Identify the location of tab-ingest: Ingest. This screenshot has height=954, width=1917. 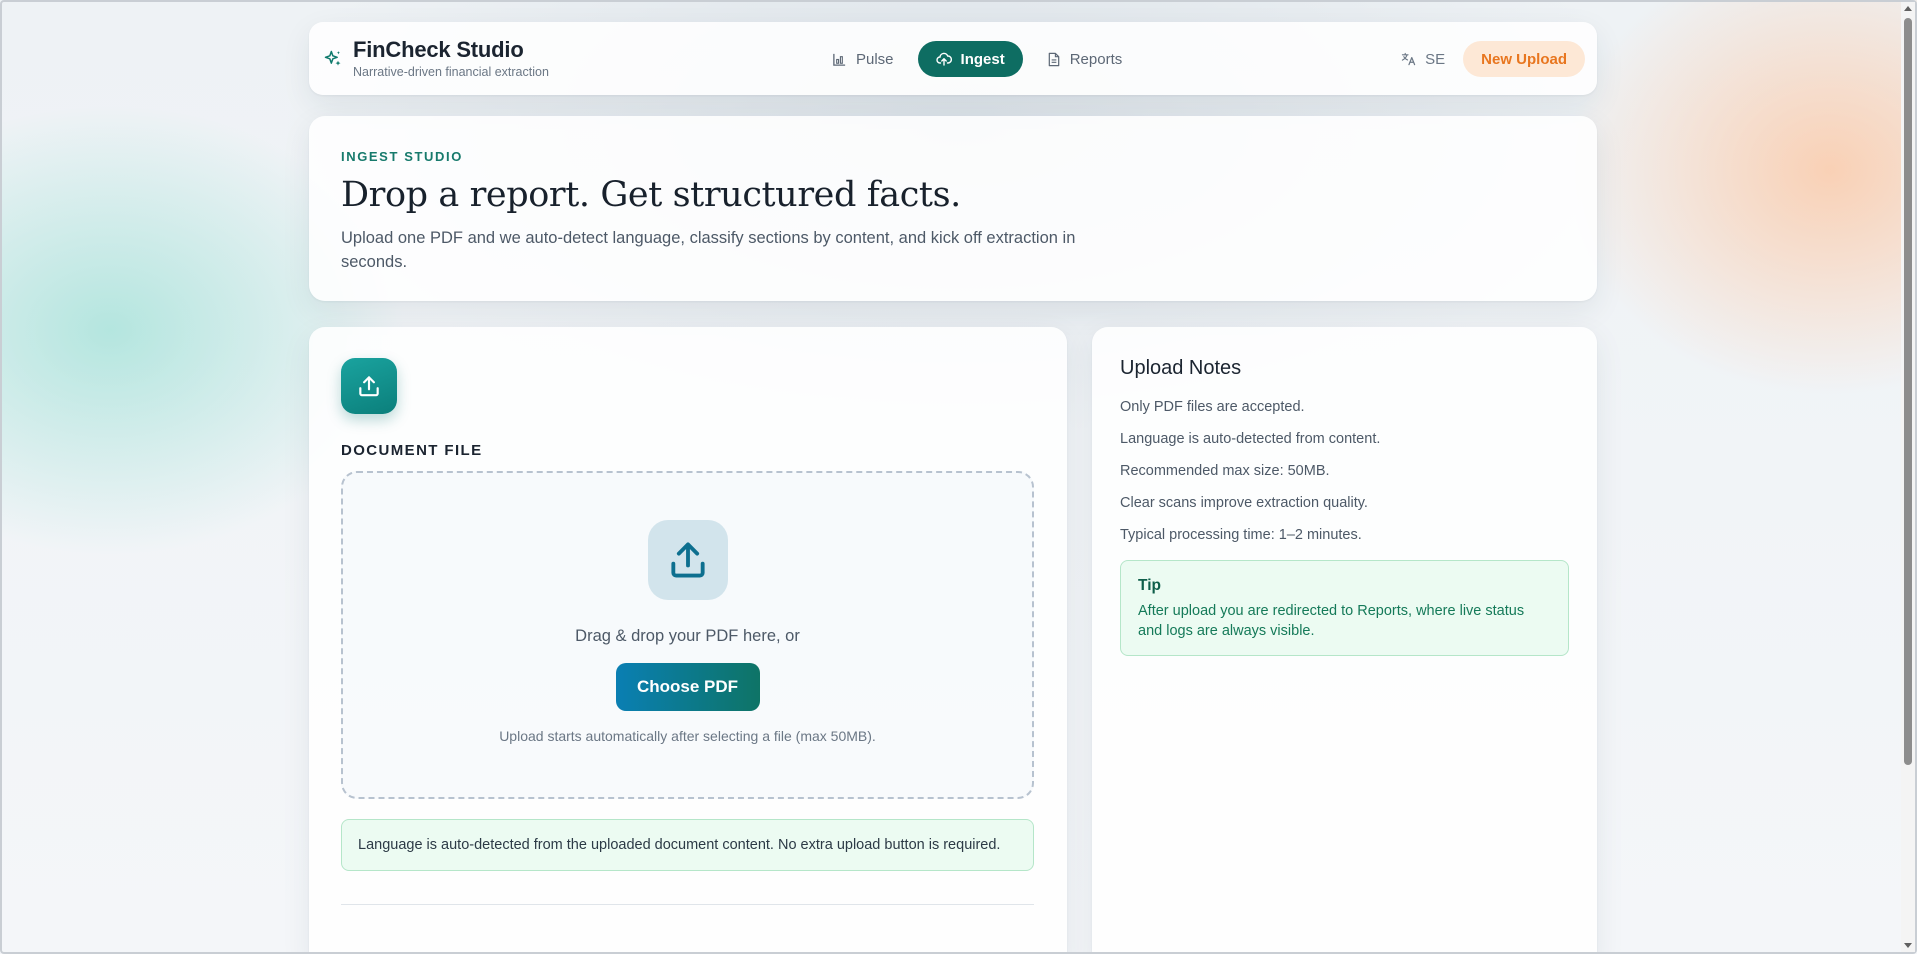
(970, 59).